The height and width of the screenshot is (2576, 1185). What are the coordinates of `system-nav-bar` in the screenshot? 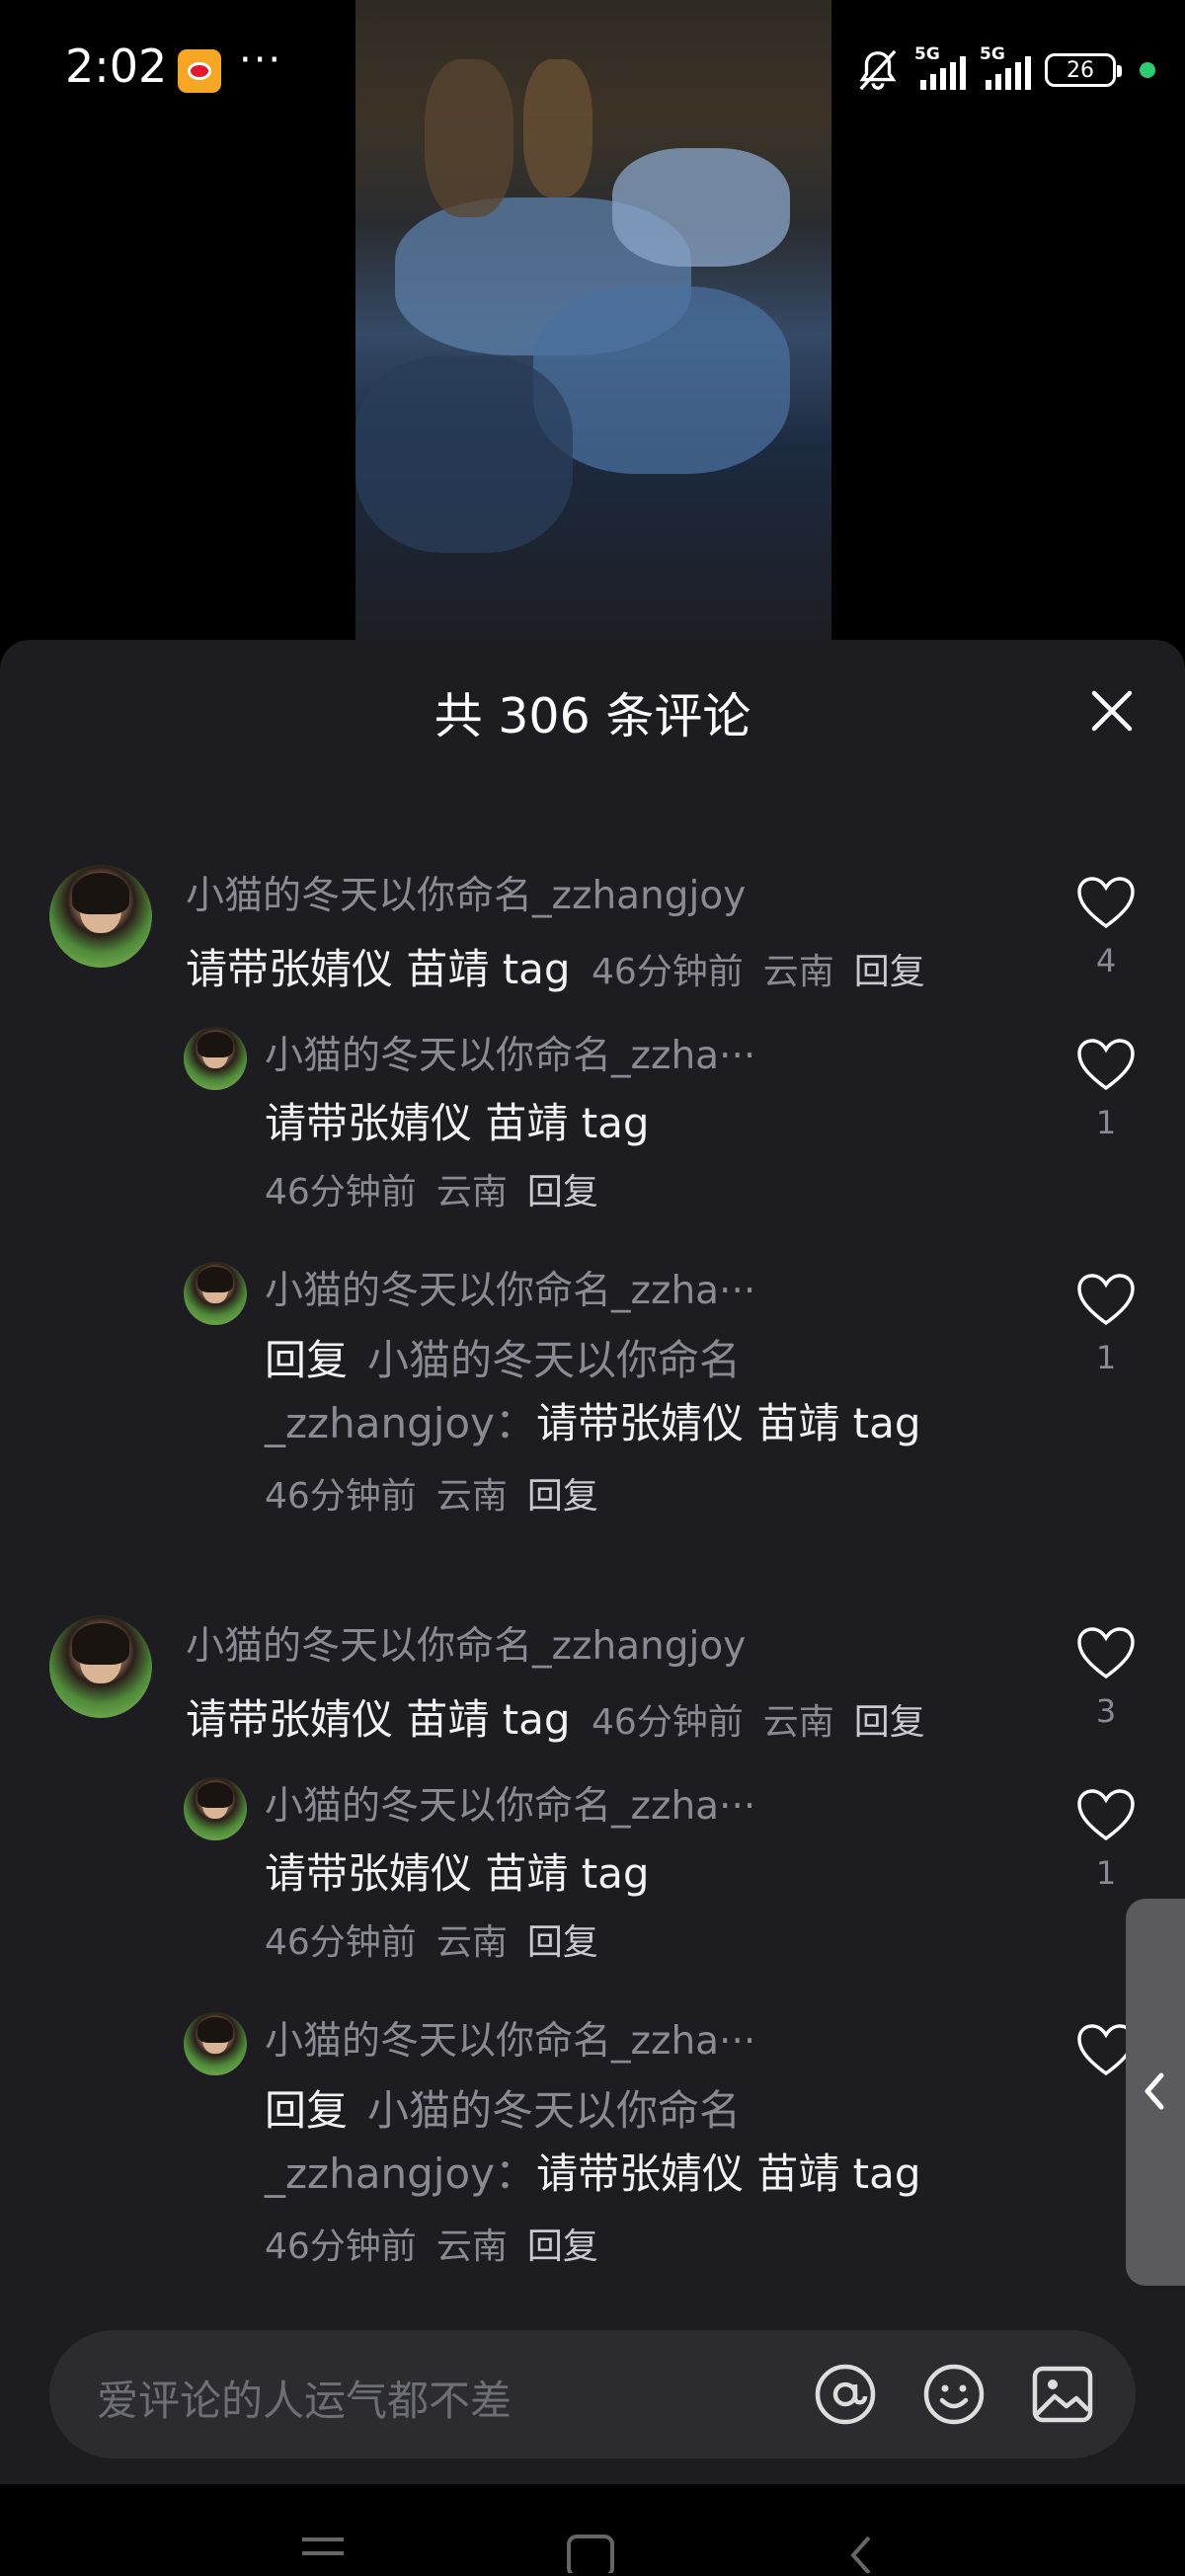 It's located at (592, 2530).